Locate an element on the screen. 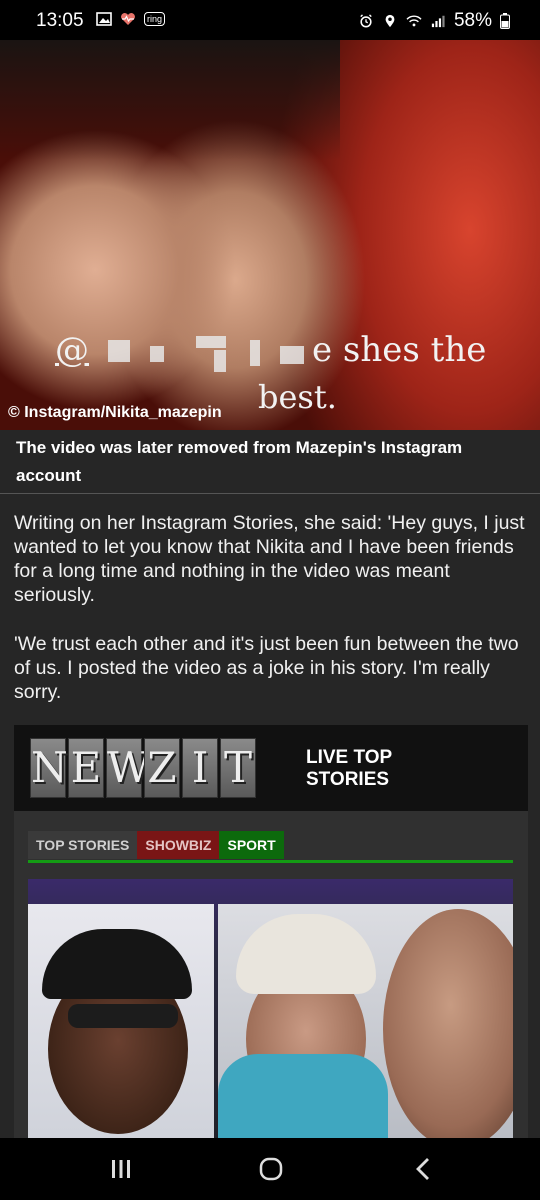 Image resolution: width=540 pixels, height=1200 pixels. status-left-icons: ring is located at coordinates (131, 19).